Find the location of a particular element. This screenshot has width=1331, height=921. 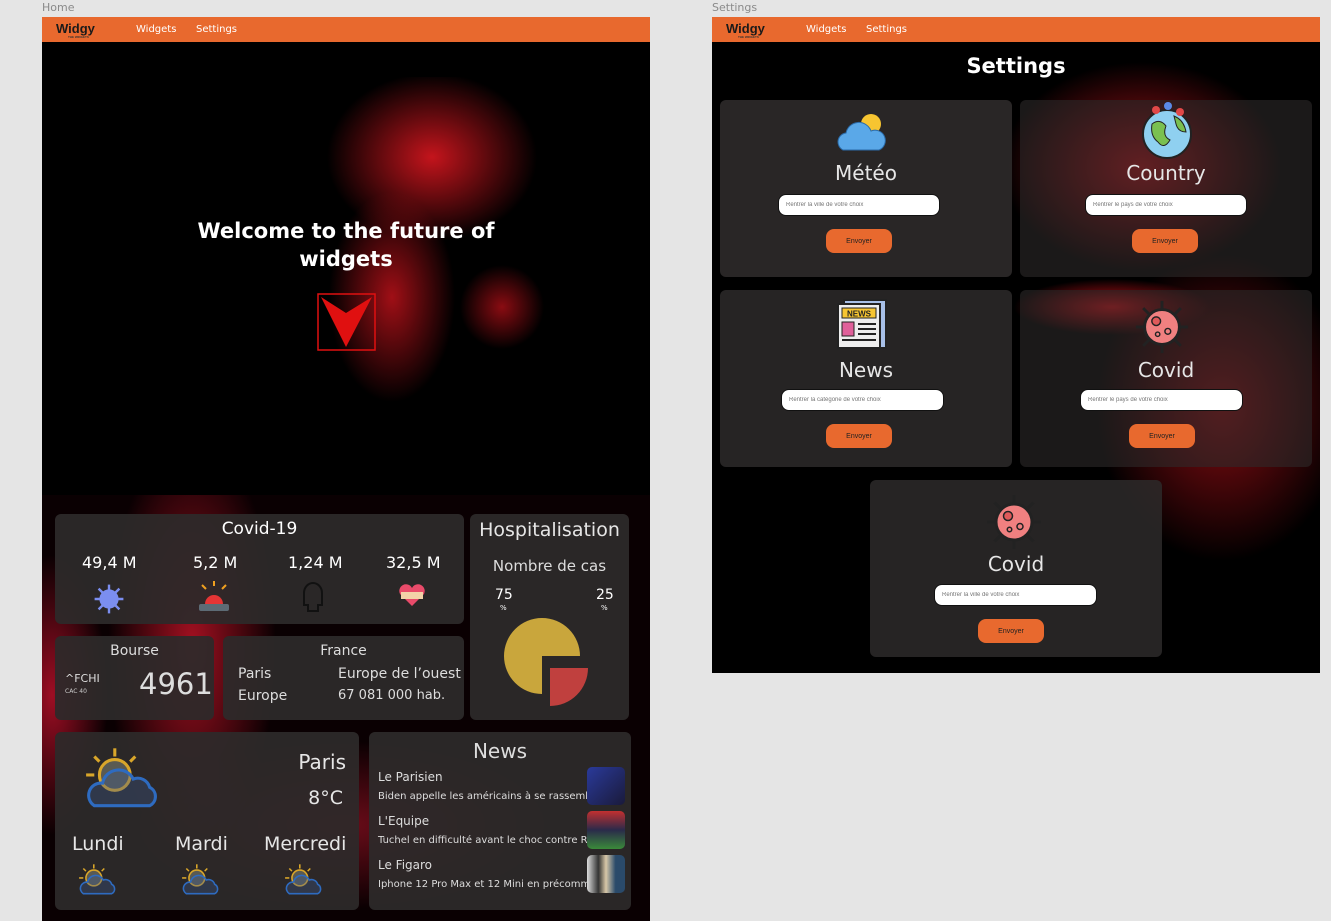

hospitalisation-pie-chart is located at coordinates (546, 662).